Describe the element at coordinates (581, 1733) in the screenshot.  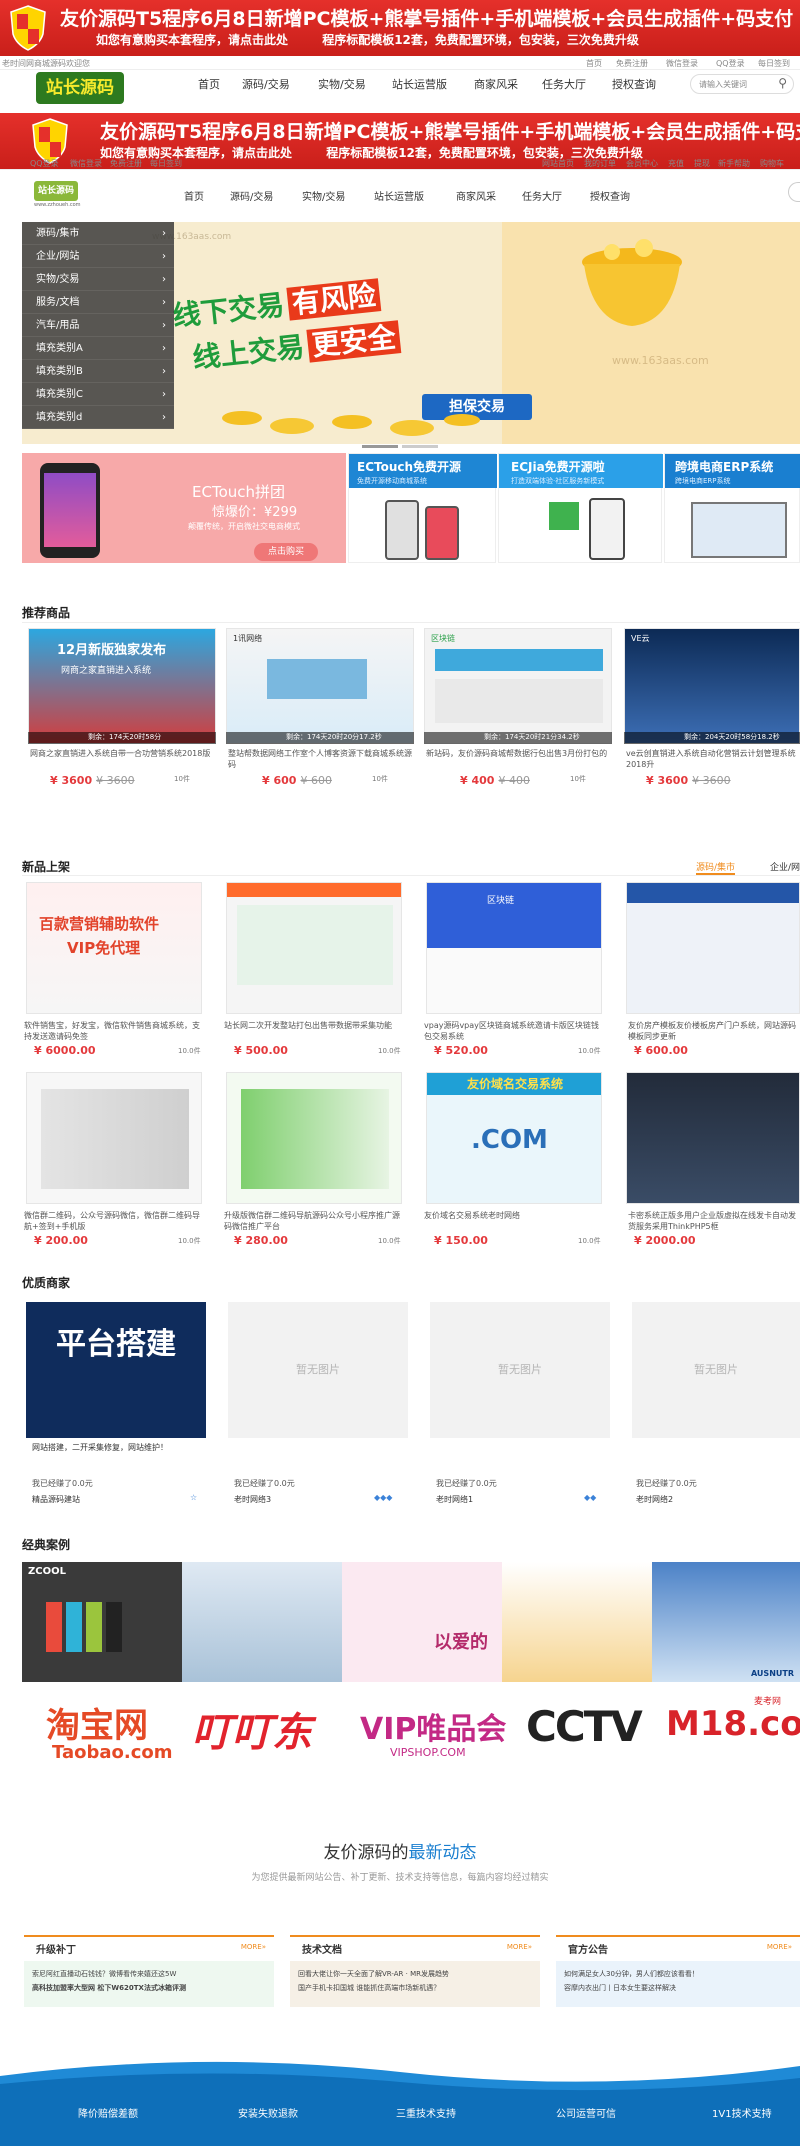
I see `brand-logo-cctv: CCTV` at that location.